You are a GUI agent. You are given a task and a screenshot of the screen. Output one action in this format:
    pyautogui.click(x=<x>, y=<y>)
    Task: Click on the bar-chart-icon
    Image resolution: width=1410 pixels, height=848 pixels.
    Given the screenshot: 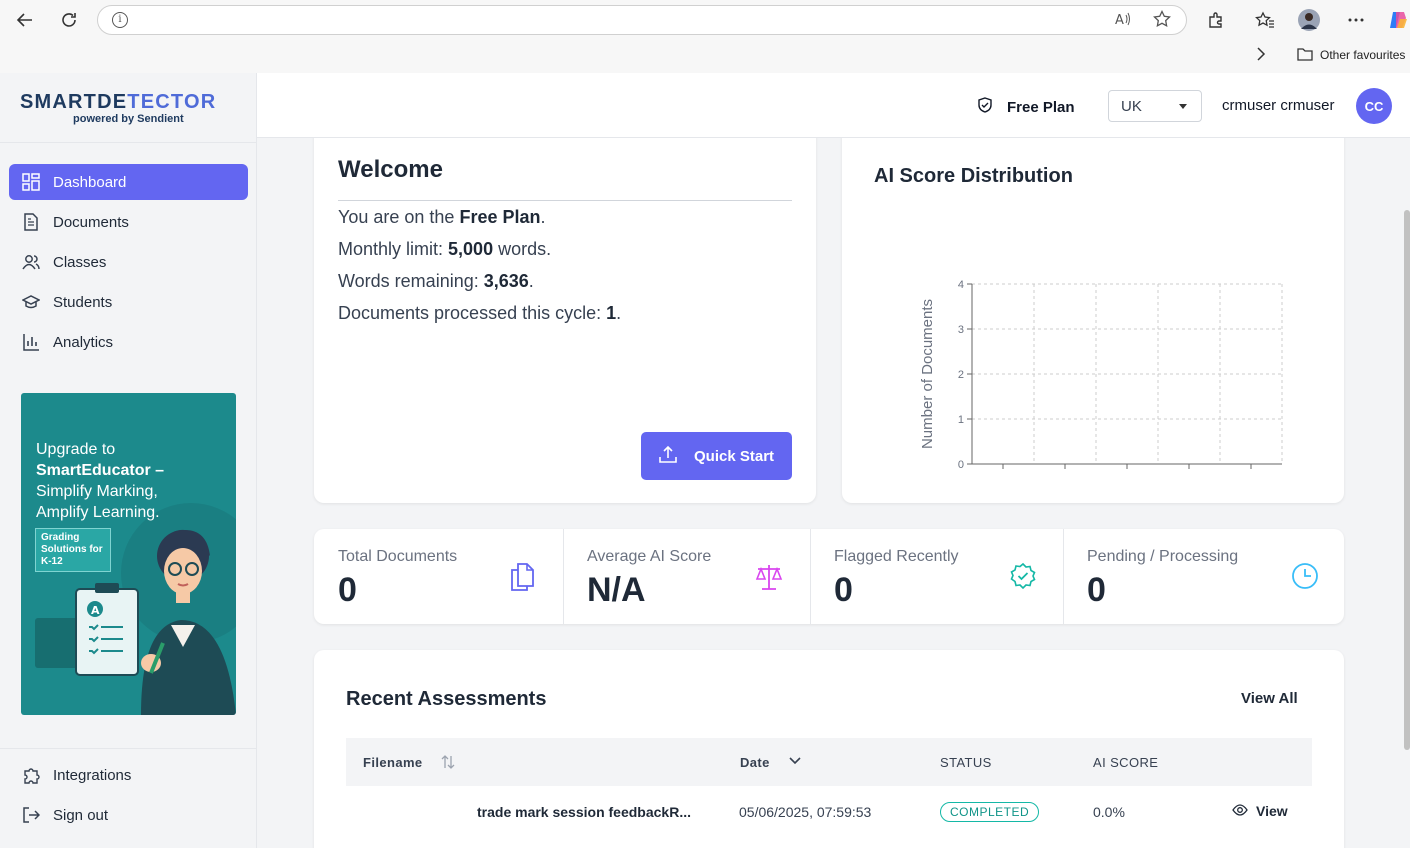 What is the action you would take?
    pyautogui.click(x=31, y=342)
    